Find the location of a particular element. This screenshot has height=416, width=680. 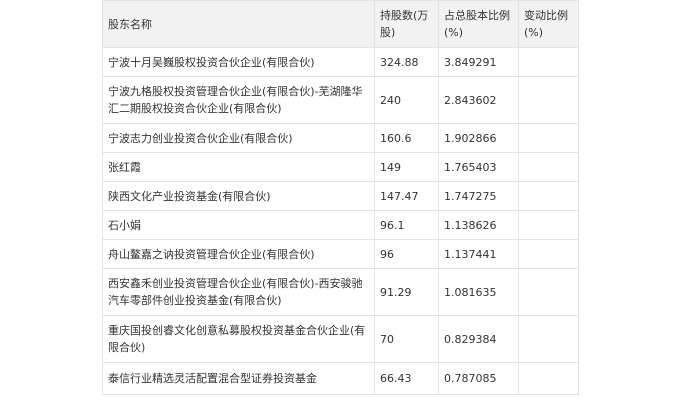

table-row: 重庆国投创睿文化创意私募股权投资基金合伙企业(有限合伙) 70 0.829384 is located at coordinates (340, 339).